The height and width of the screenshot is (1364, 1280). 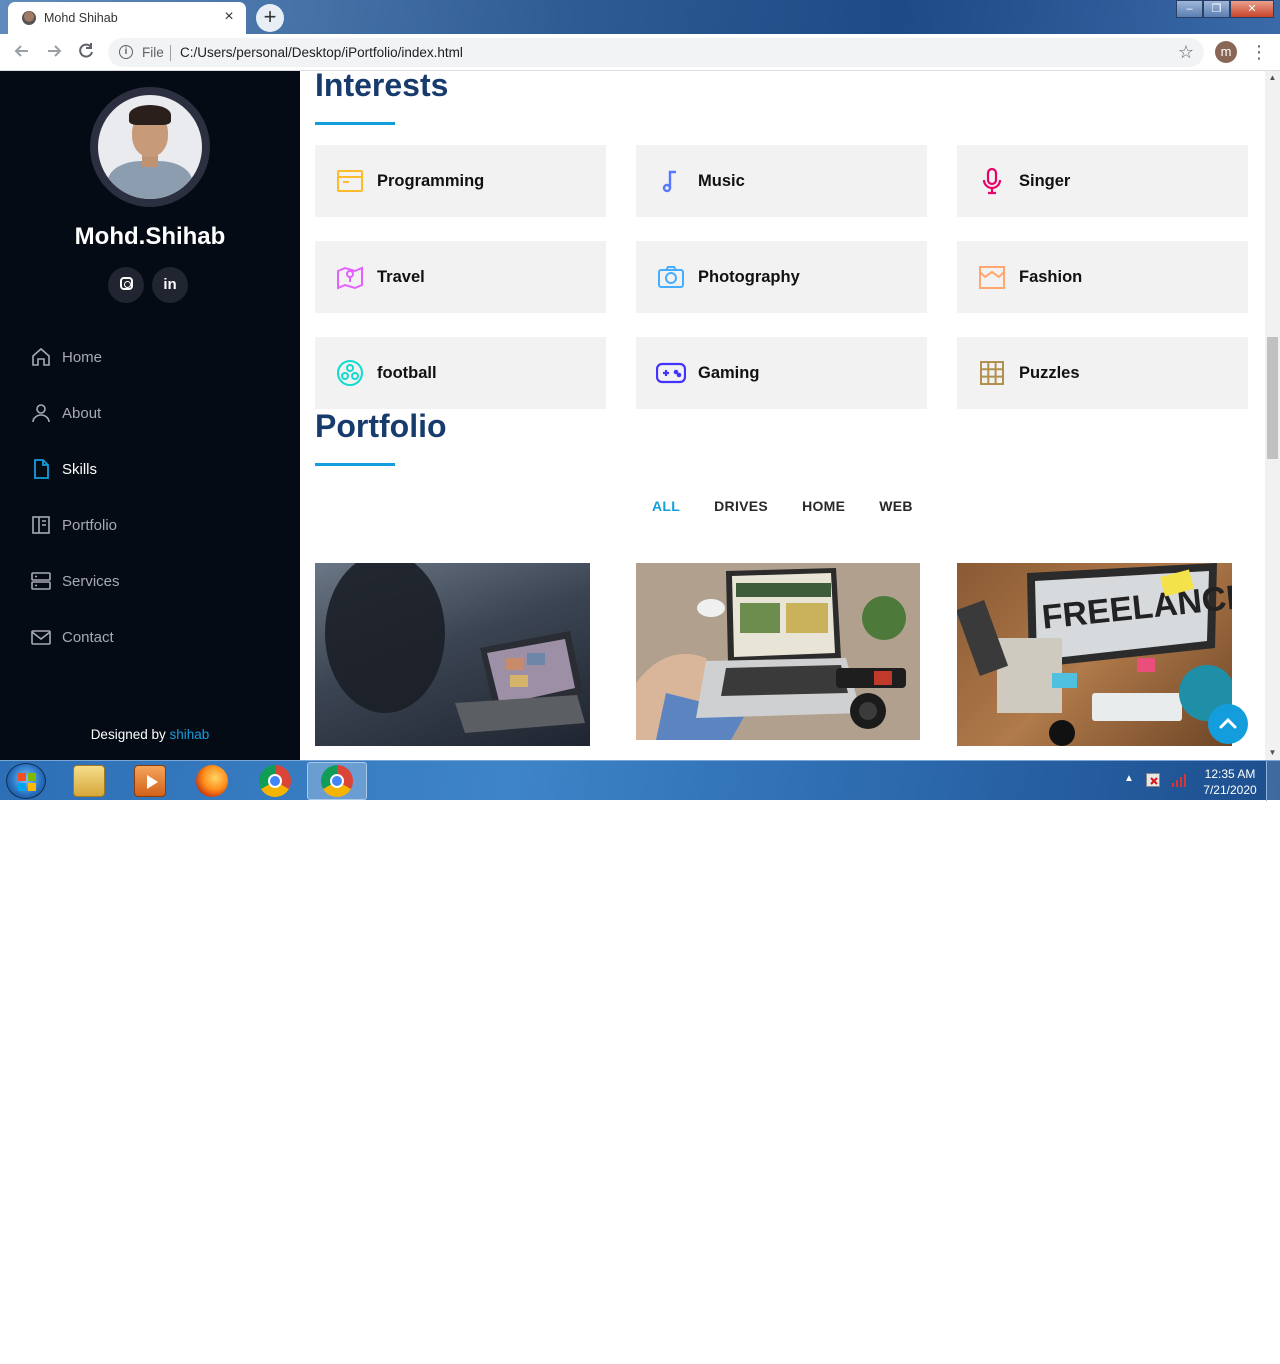 I want to click on interest-puzzles: Puzzles, so click(x=1102, y=373).